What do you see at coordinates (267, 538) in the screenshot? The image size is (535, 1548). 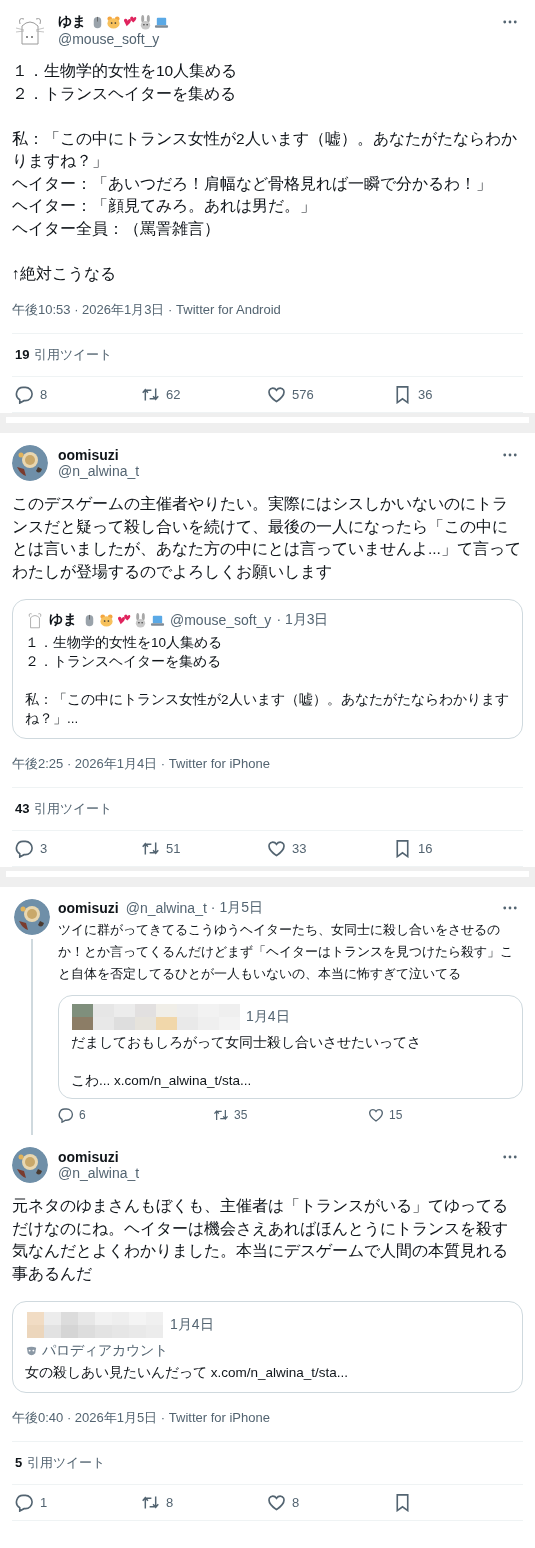 I see `tweet-text: このデスゲームの主催者やりたい。実際にはシスしかいないのにトランスだと疑って殺し合いを続けて、最後の一人になったら「この中にとは言いましたが、あなた方の中にとは言っていませんよ...」て言ってわたしが登場するのでよろしくお願いします` at bounding box center [267, 538].